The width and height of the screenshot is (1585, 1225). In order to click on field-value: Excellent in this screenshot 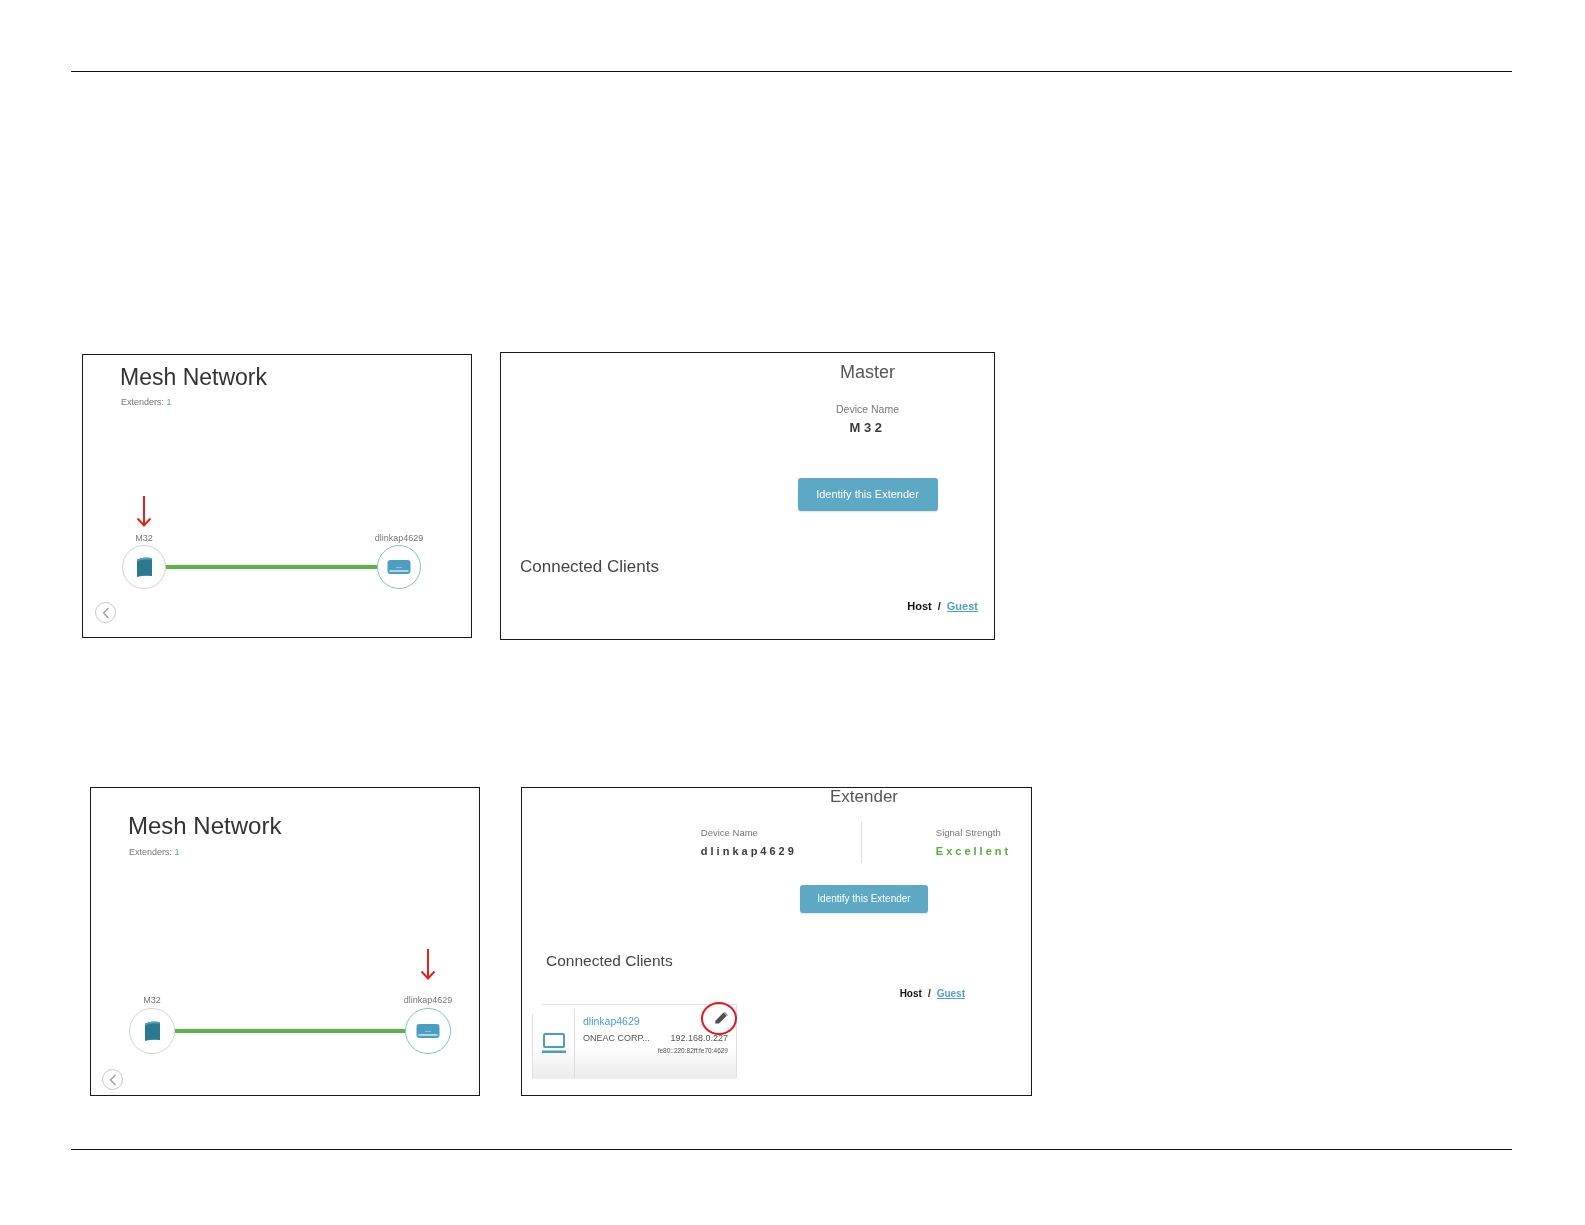, I will do `click(973, 851)`.